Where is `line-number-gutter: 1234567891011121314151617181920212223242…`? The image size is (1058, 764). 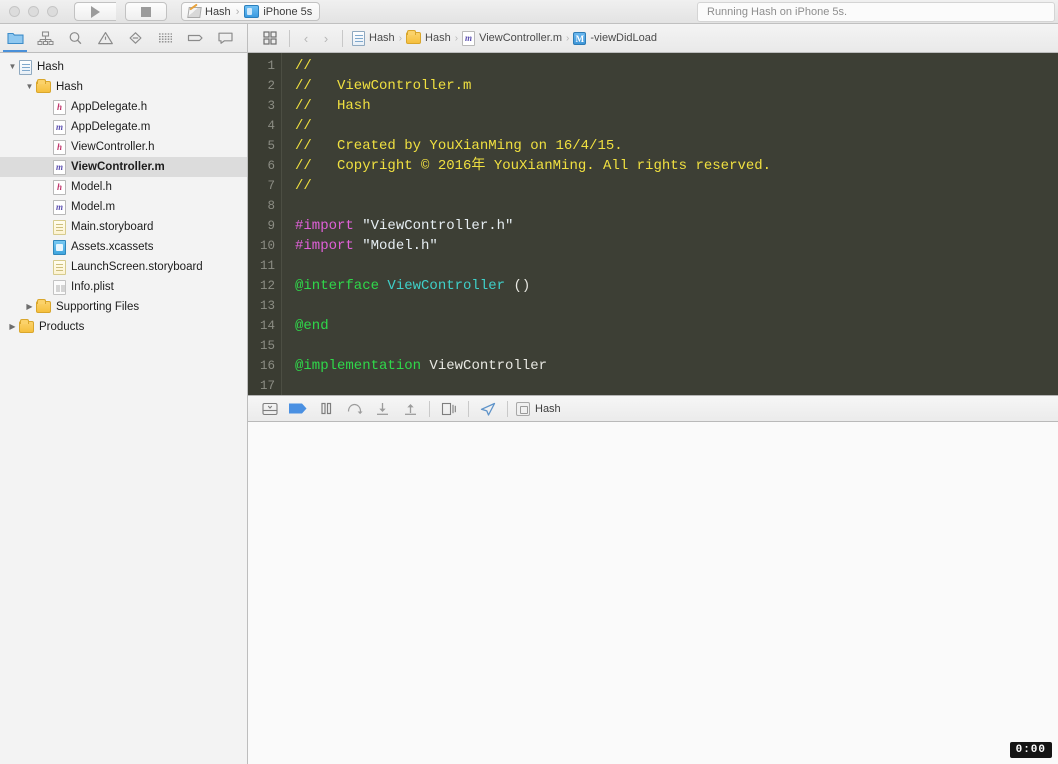
line-number-gutter: 1234567891011121314151617181920212223242… is located at coordinates (265, 224).